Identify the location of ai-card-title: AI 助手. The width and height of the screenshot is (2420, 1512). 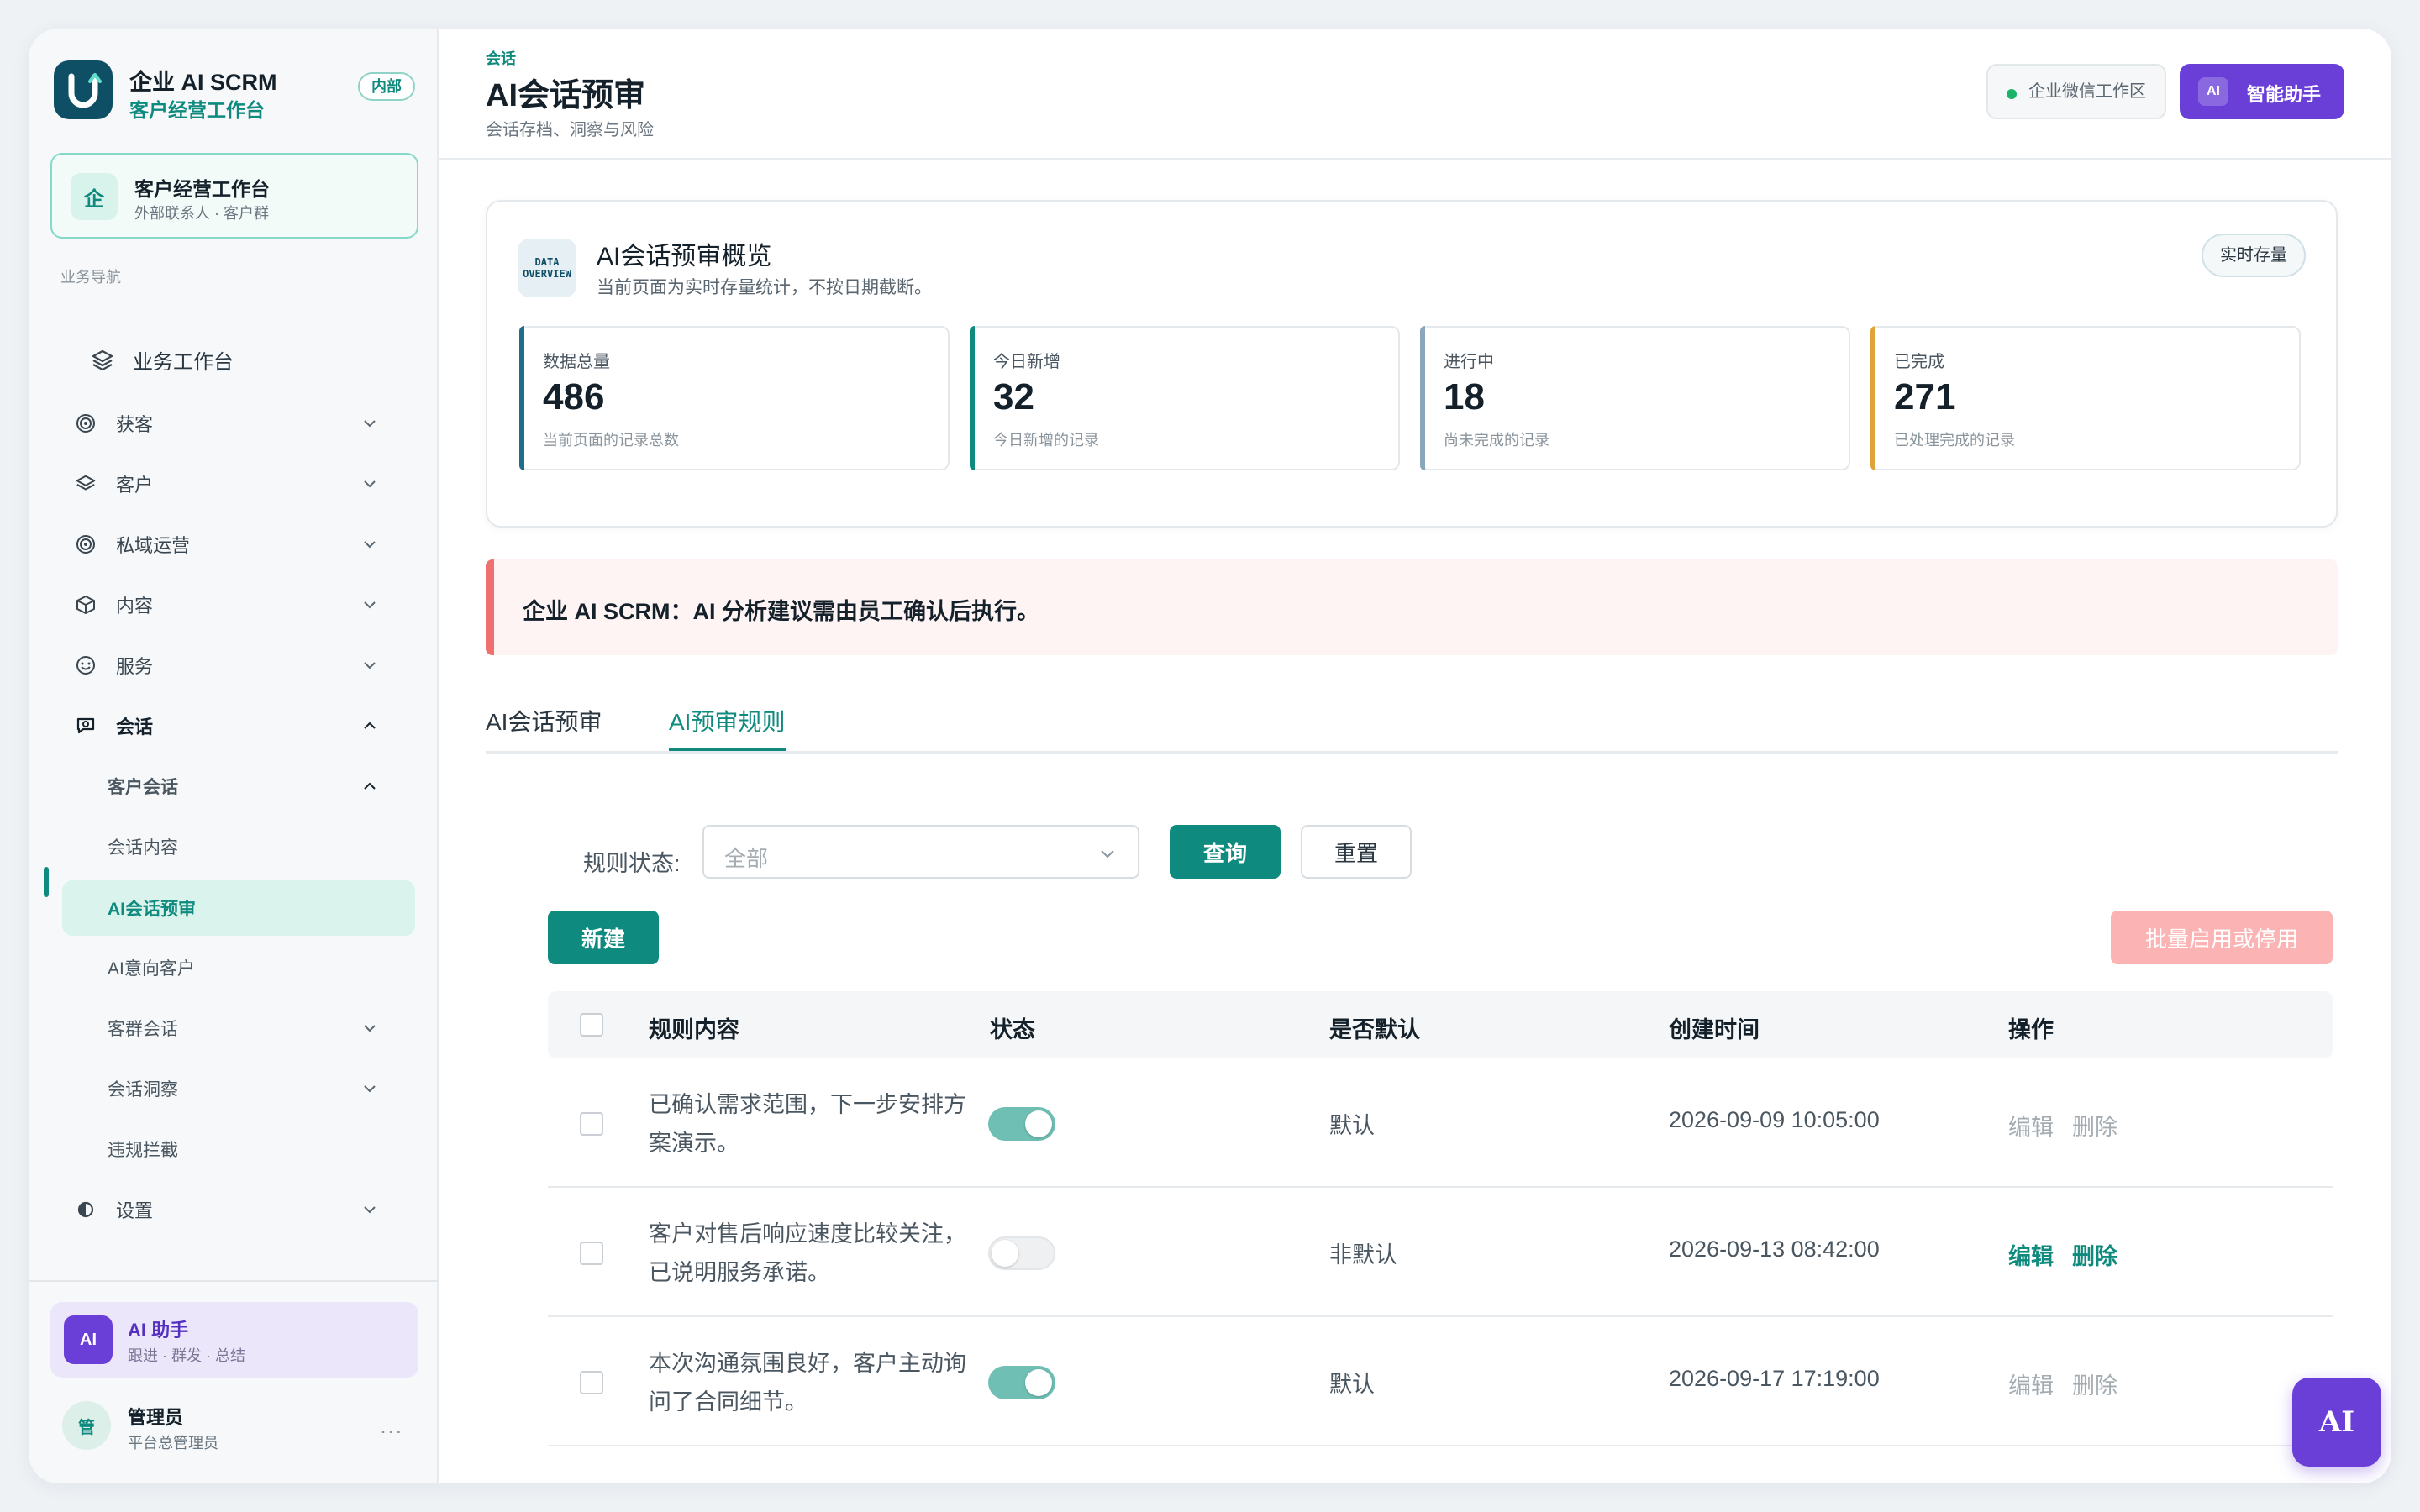
(158, 1330).